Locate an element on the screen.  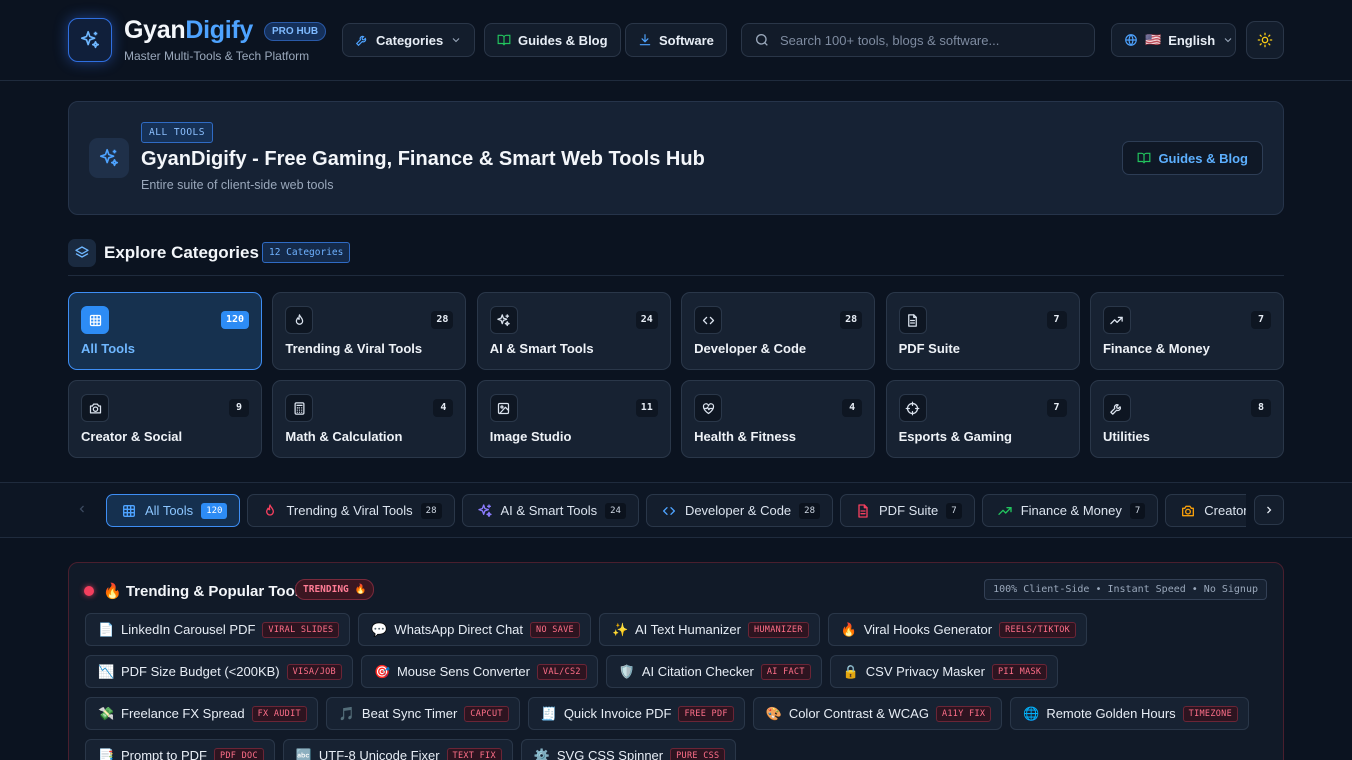
tool-link-svg-css-spinner: ⚙️ SVG CSS Spinner PURE CSS is located at coordinates (628, 749).